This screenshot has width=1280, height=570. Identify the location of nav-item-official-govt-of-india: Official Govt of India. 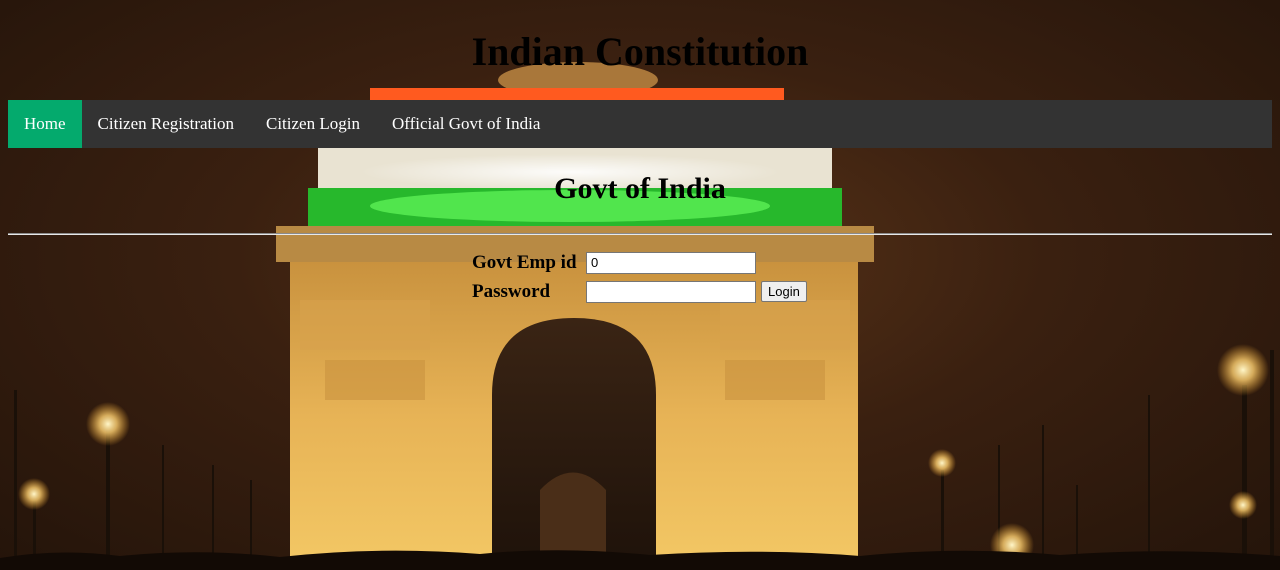
(466, 124).